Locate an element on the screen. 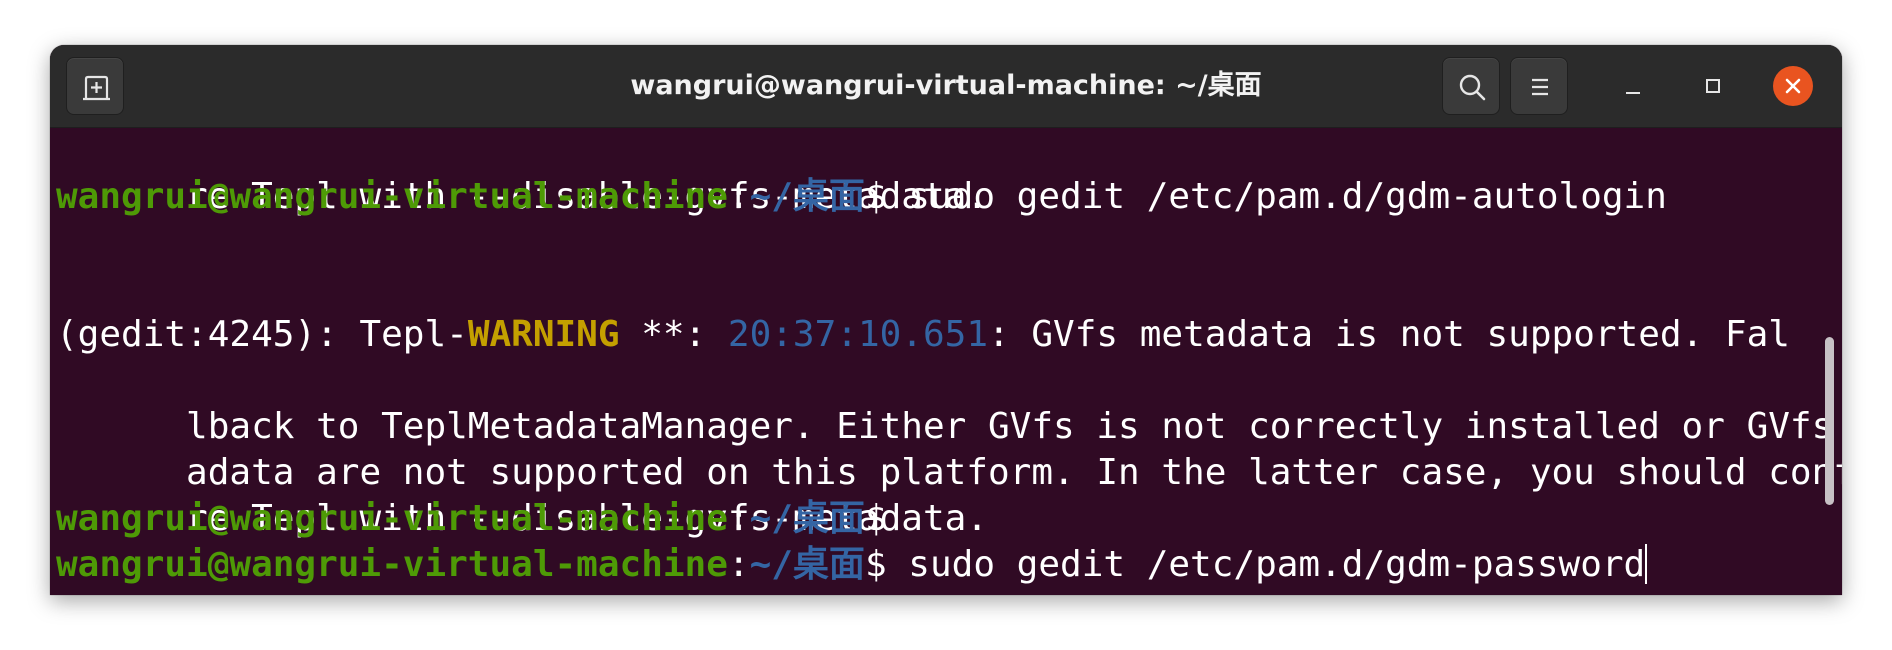 Image resolution: width=1892 pixels, height=650 pixels. text-cursor is located at coordinates (1646, 564).